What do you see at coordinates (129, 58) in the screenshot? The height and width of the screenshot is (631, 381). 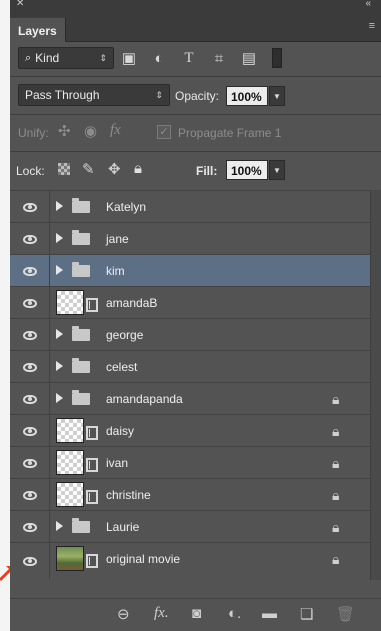 I see `filter-pixel-icon: ▣` at bounding box center [129, 58].